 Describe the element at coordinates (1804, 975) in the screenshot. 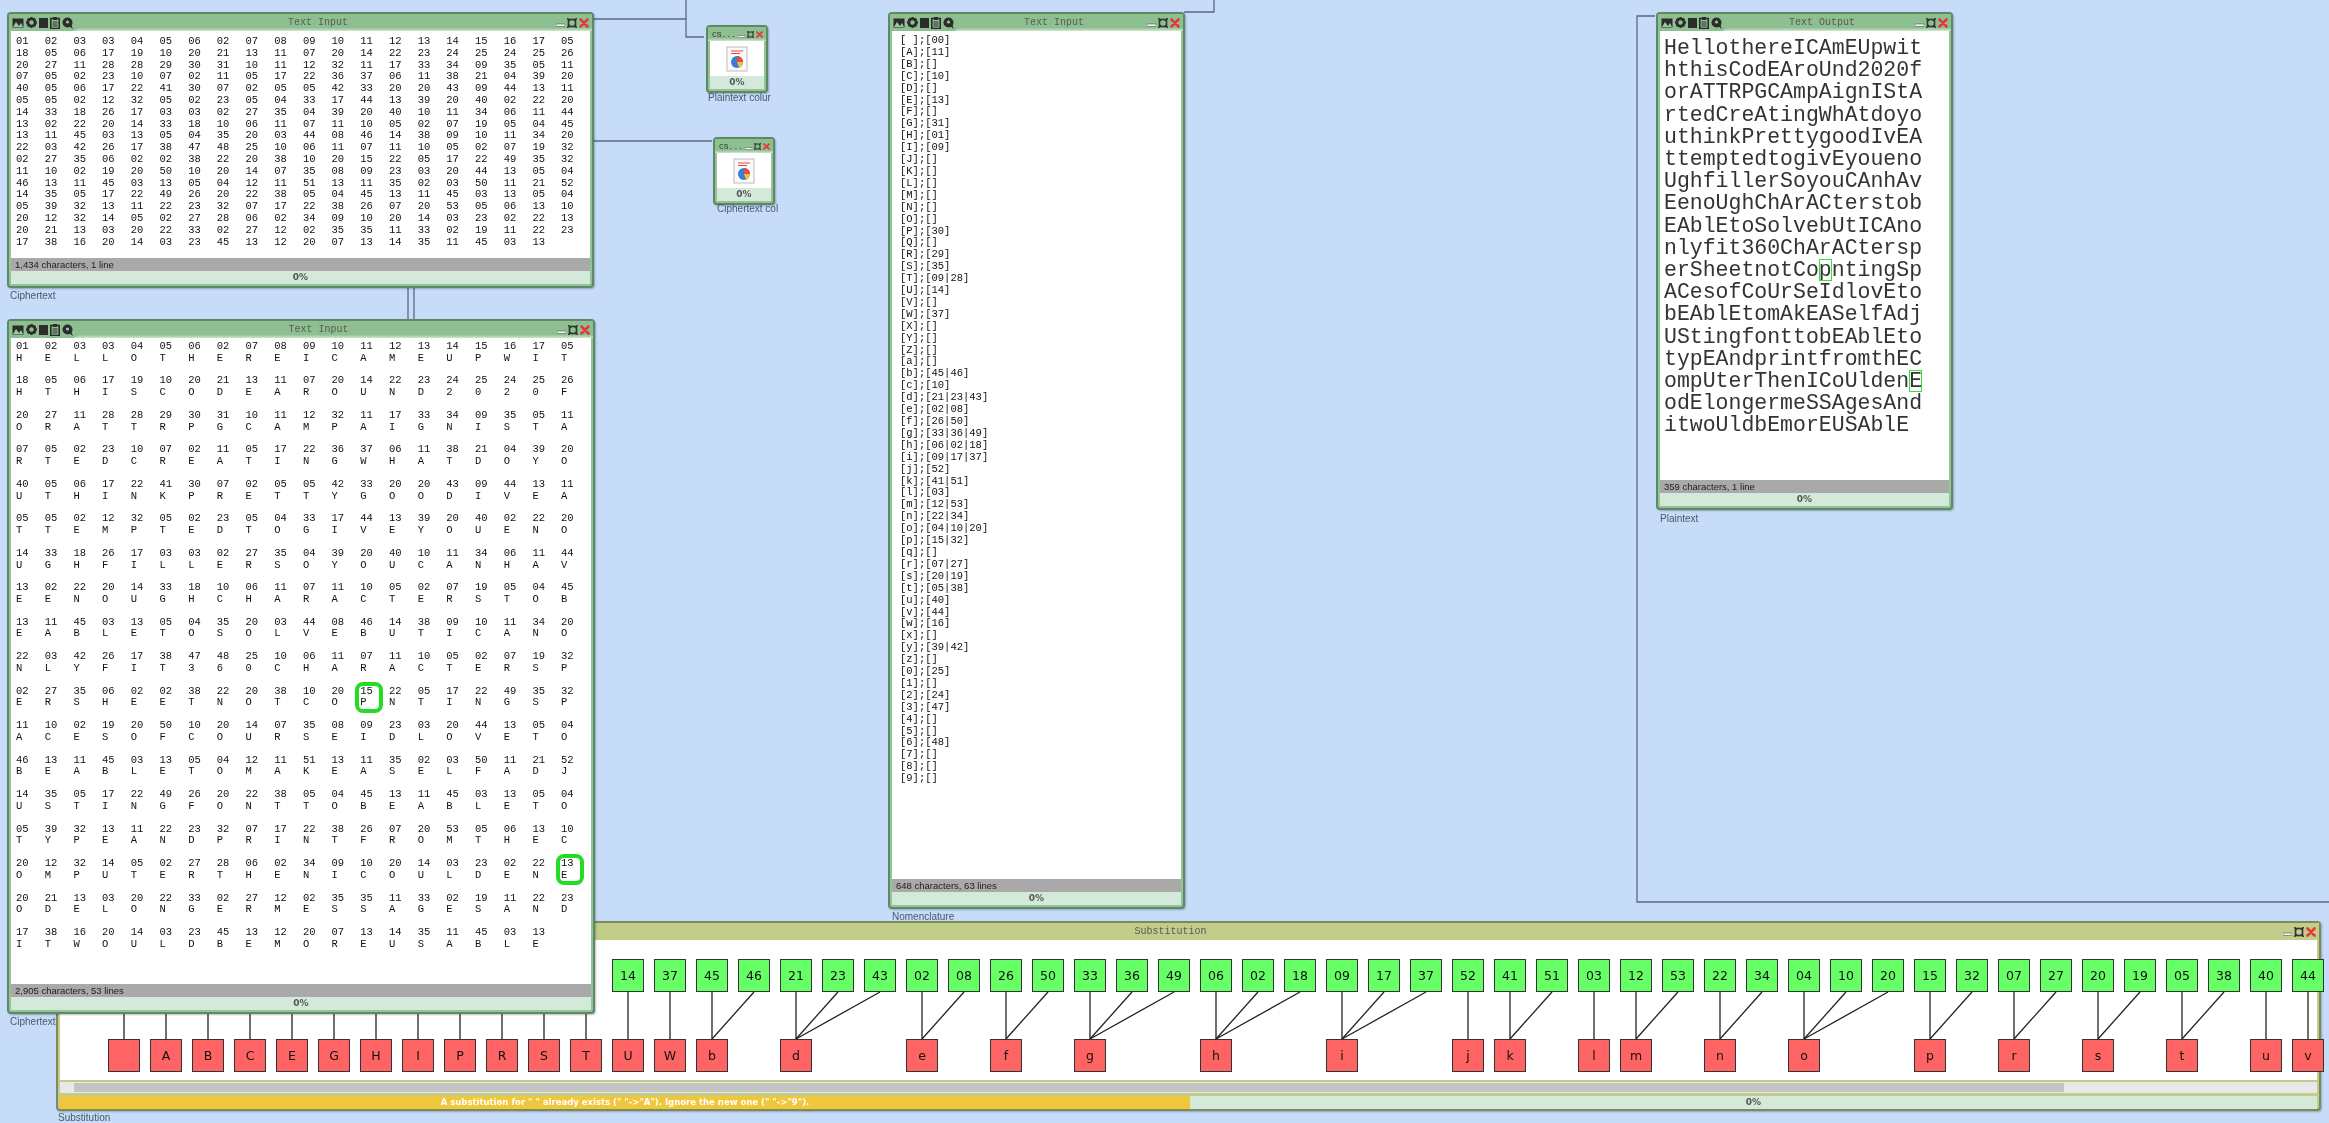

I see `code-node: 04` at that location.